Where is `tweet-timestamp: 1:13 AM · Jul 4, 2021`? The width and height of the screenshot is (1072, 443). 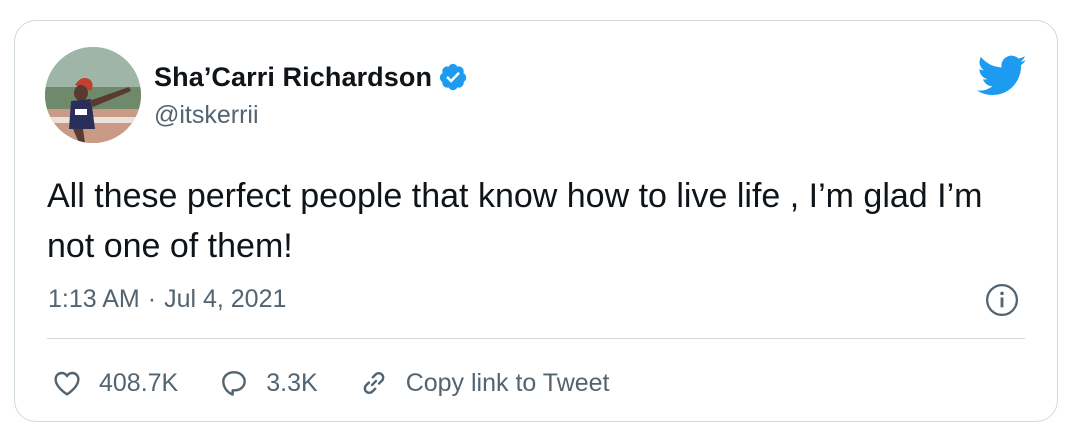
tweet-timestamp: 1:13 AM · Jul 4, 2021 is located at coordinates (167, 299).